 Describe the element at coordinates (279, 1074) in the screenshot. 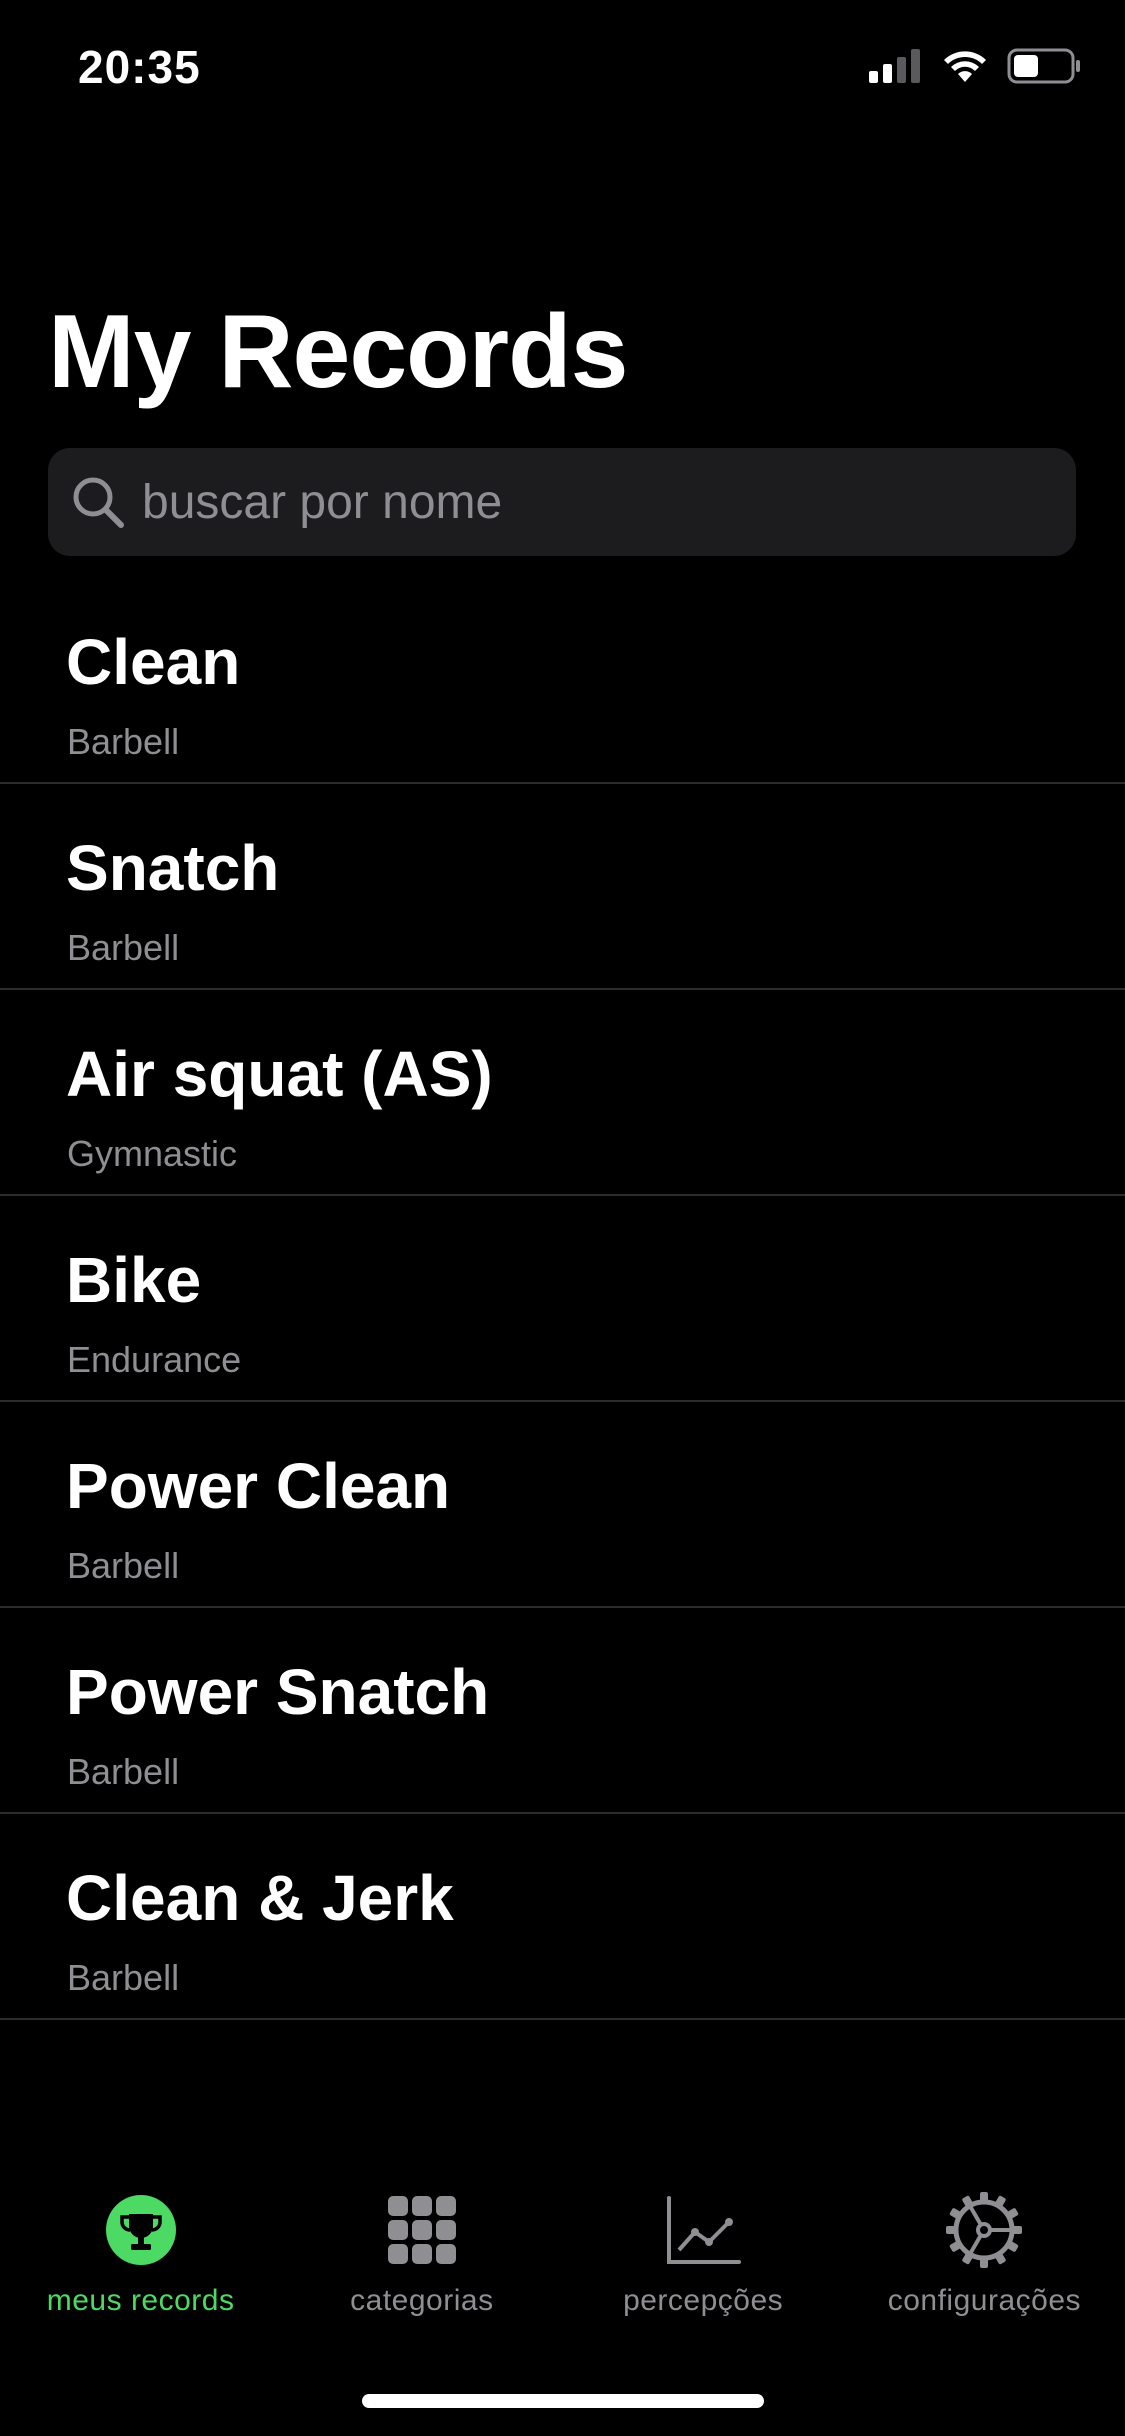

I see `record-name: Air squat (AS)` at that location.